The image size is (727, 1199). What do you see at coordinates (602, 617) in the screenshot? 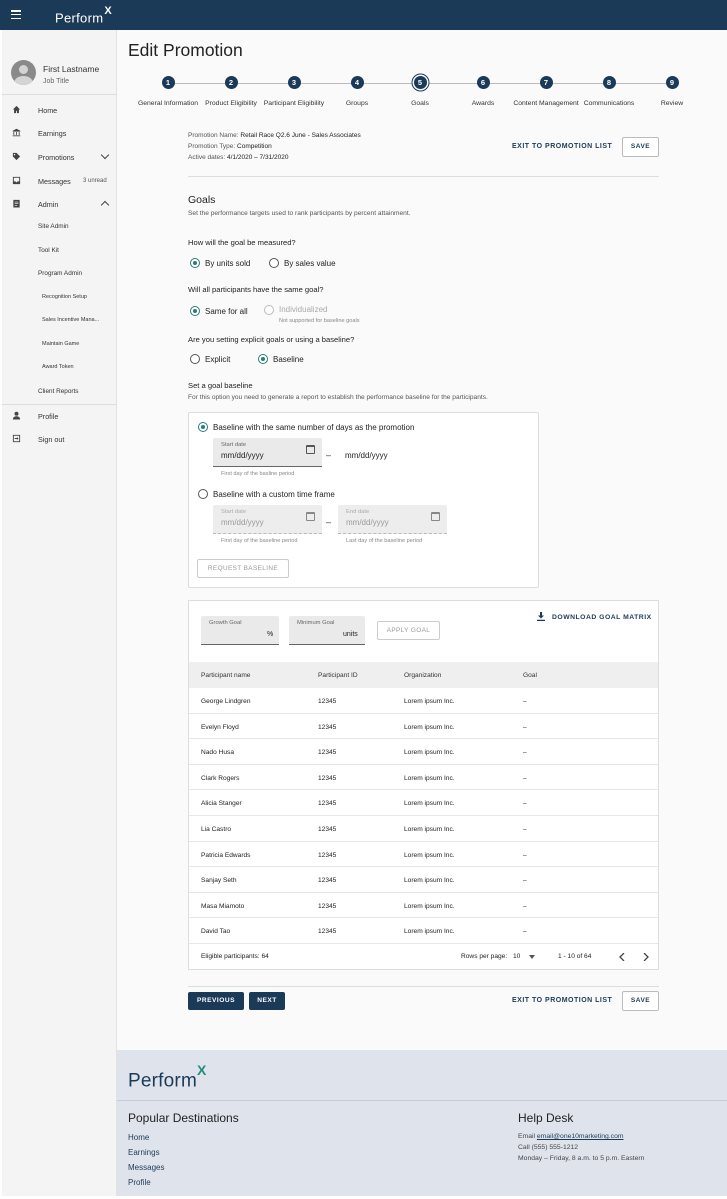
I see `download-goal-matrix-button: DOWNLOAD GOAL MATRIX` at bounding box center [602, 617].